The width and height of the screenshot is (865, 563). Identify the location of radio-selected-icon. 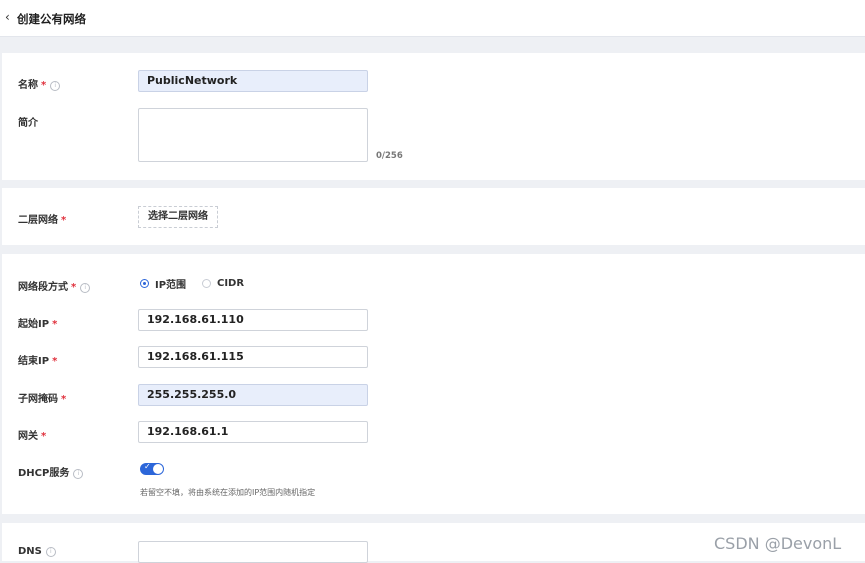
(144, 283).